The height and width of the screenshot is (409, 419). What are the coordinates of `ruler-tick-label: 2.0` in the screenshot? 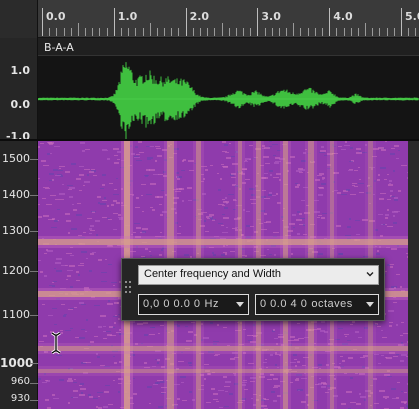 It's located at (199, 16).